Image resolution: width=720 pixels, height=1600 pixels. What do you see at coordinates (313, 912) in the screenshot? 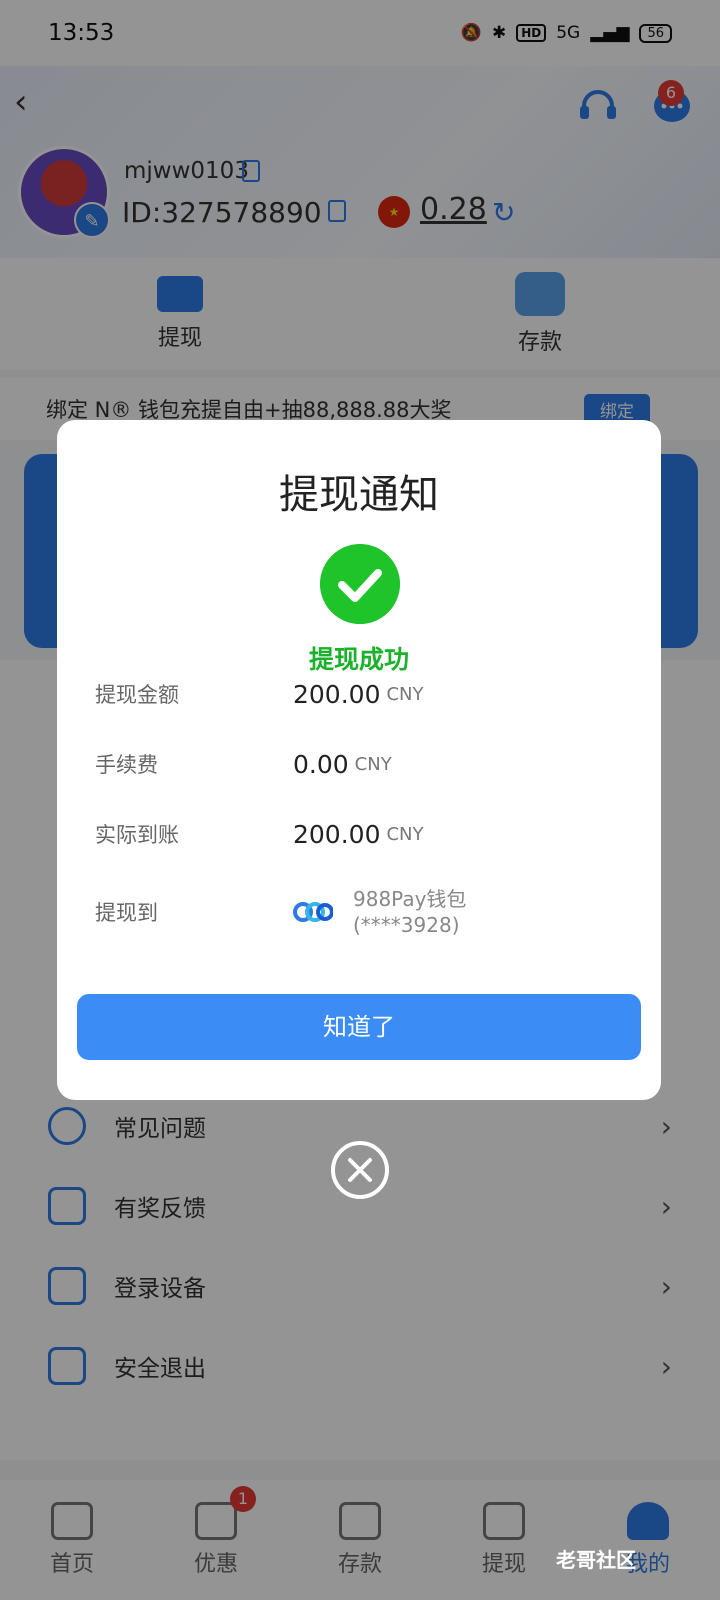
I see `988pay-logo-icon` at bounding box center [313, 912].